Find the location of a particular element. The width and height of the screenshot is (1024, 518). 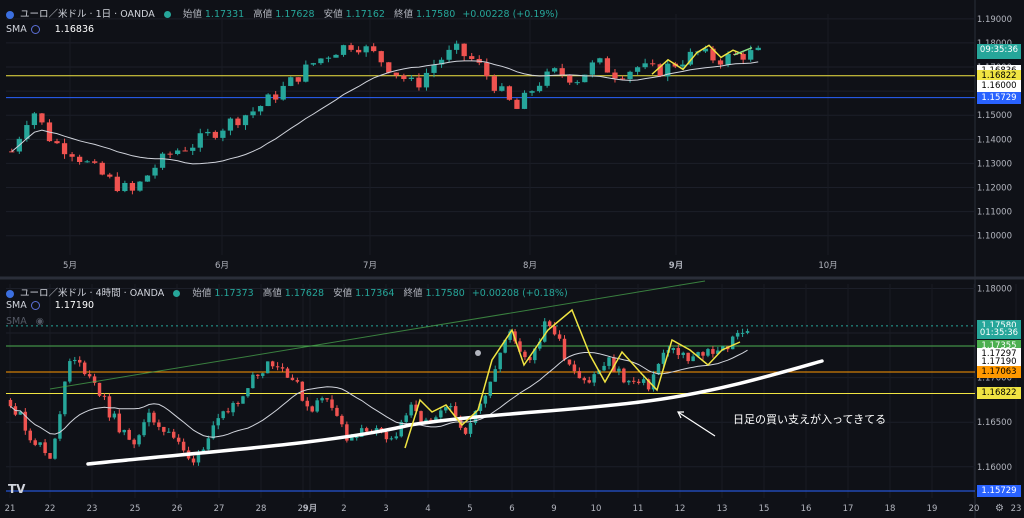

top-symbol: ユーロ／米ドル · 1日 · OANDA is located at coordinates (87, 14).